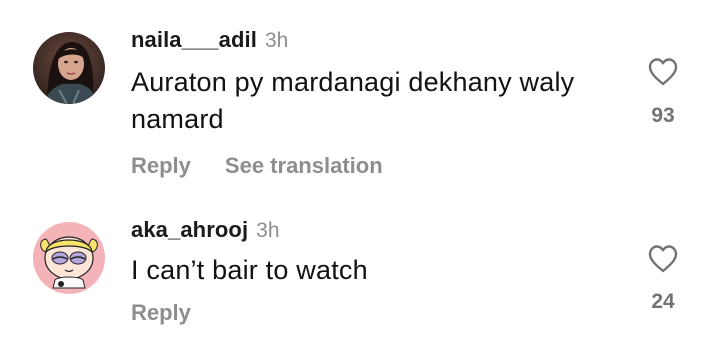 This screenshot has height=338, width=719. What do you see at coordinates (380, 313) in the screenshot?
I see `comment-actions: Reply` at bounding box center [380, 313].